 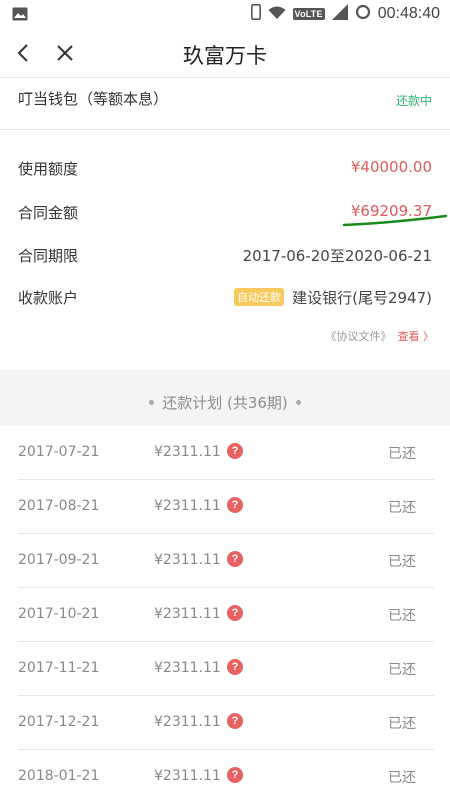 What do you see at coordinates (93, 99) in the screenshot?
I see `product-name: 叮当钱包（等额本息）` at bounding box center [93, 99].